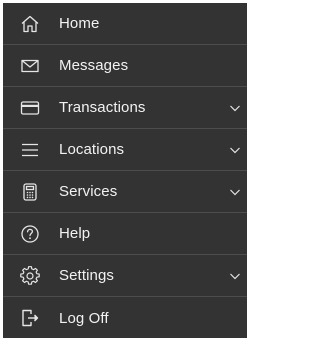  Describe the element at coordinates (79, 23) in the screenshot. I see `menu-item-label: Home` at that location.